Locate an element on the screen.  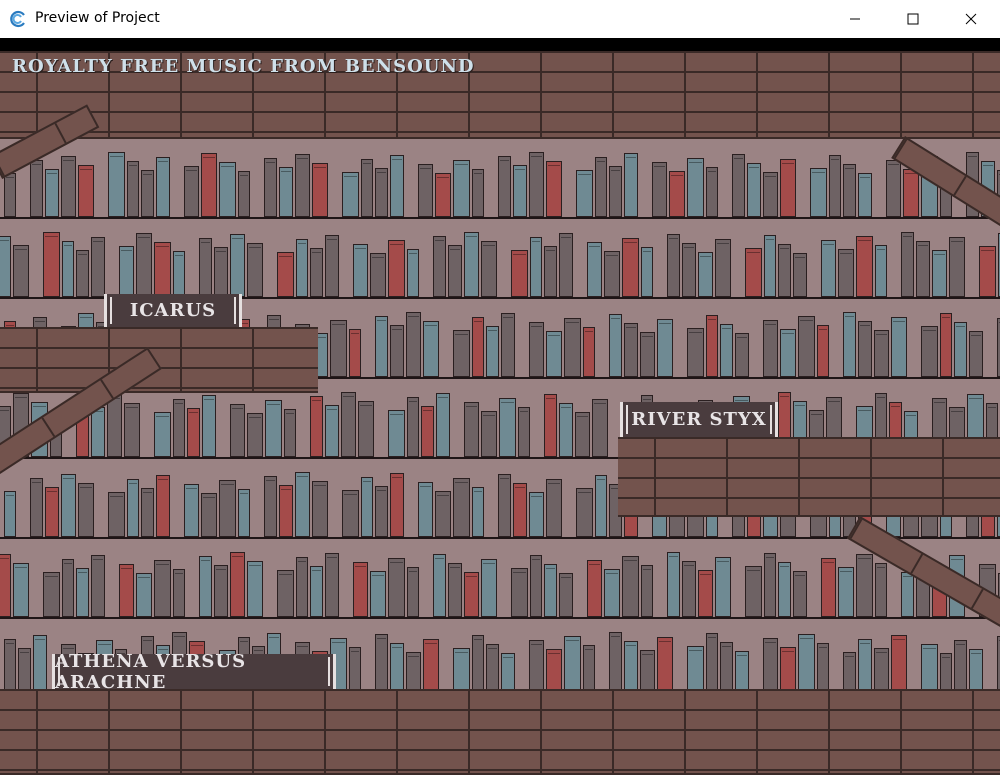
level-button-athena-versus-arachne: Athena versus Arachne is located at coordinates (194, 672).